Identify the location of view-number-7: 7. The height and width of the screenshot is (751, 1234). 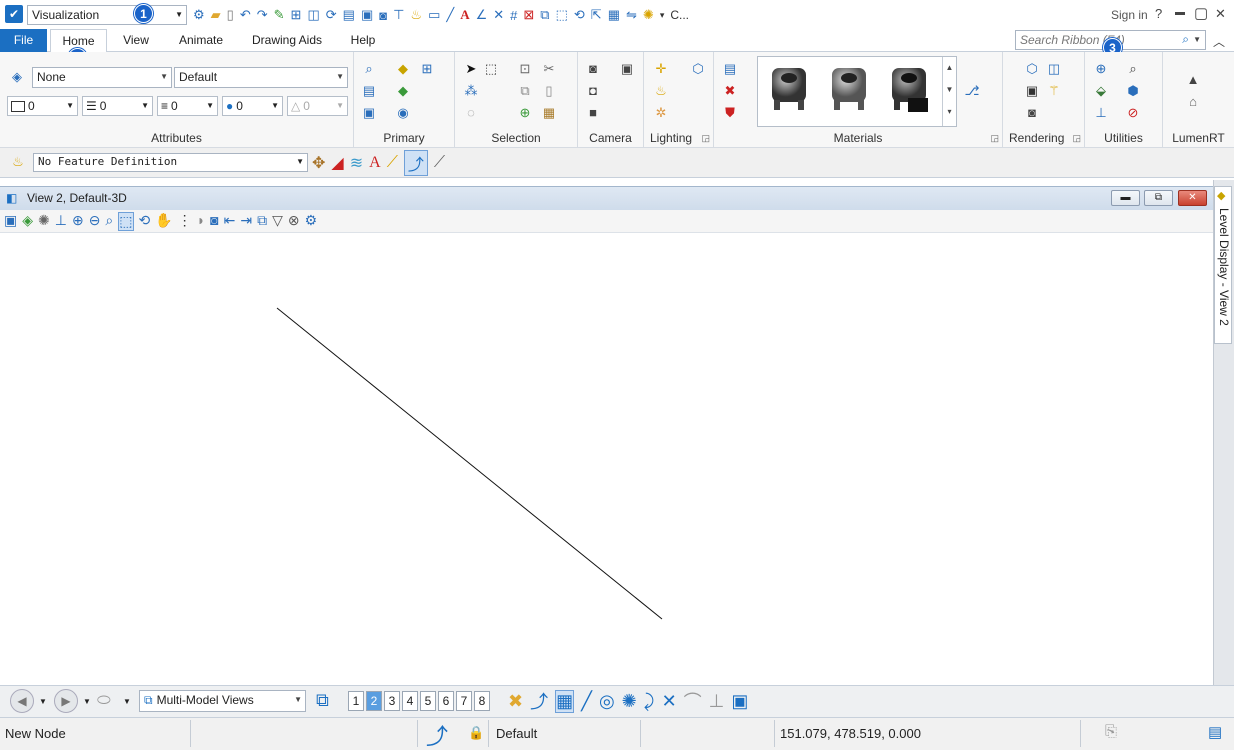
(464, 701).